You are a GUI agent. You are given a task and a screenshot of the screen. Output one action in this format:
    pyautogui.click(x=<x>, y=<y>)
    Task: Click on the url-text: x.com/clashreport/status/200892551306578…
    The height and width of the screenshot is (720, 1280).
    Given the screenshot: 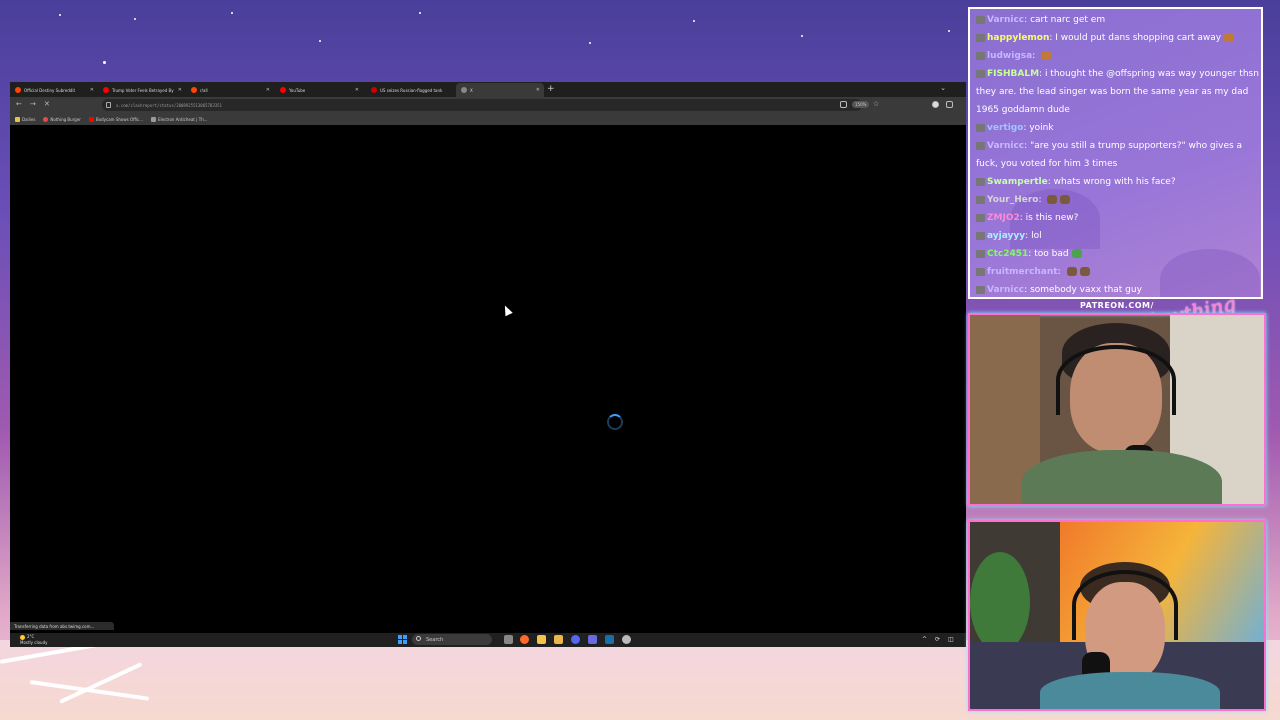 What is the action you would take?
    pyautogui.click(x=169, y=105)
    